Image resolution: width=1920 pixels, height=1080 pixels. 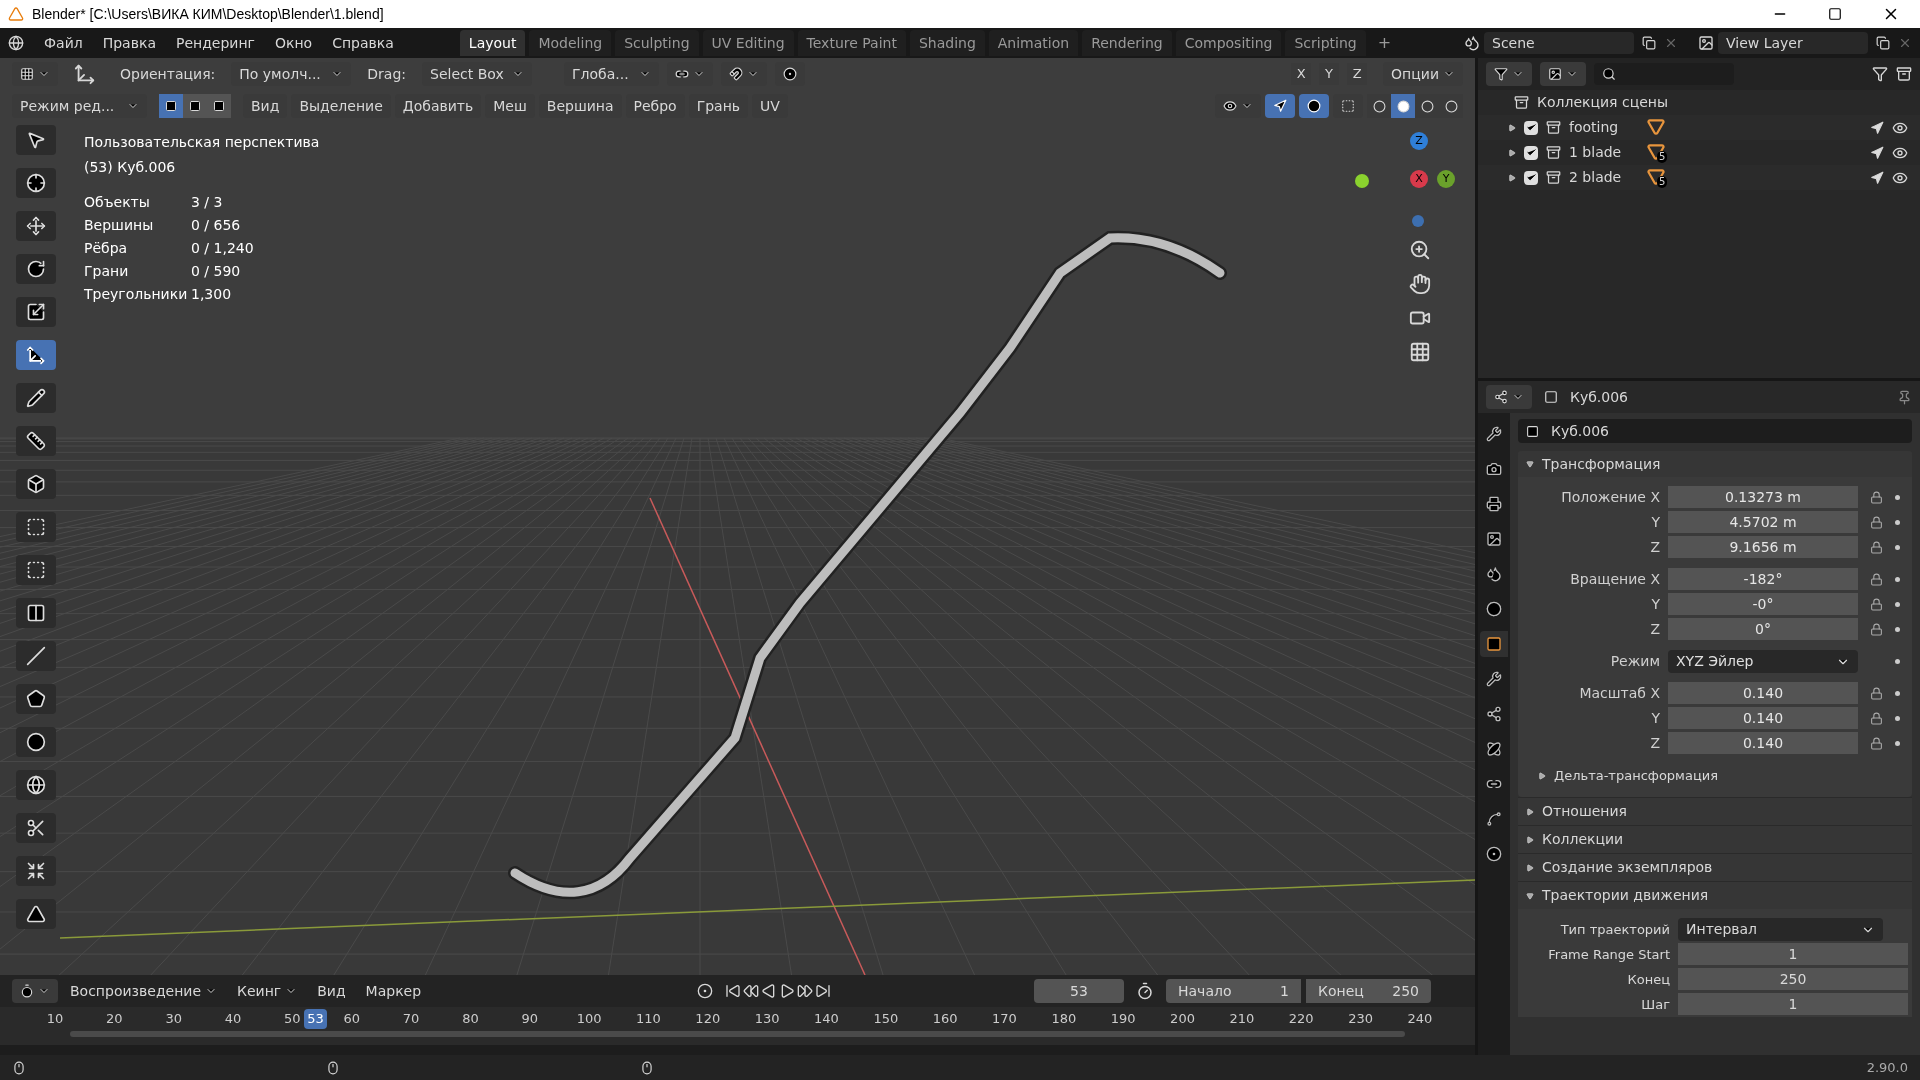 I want to click on menu-item: Рендеринг, so click(x=215, y=43).